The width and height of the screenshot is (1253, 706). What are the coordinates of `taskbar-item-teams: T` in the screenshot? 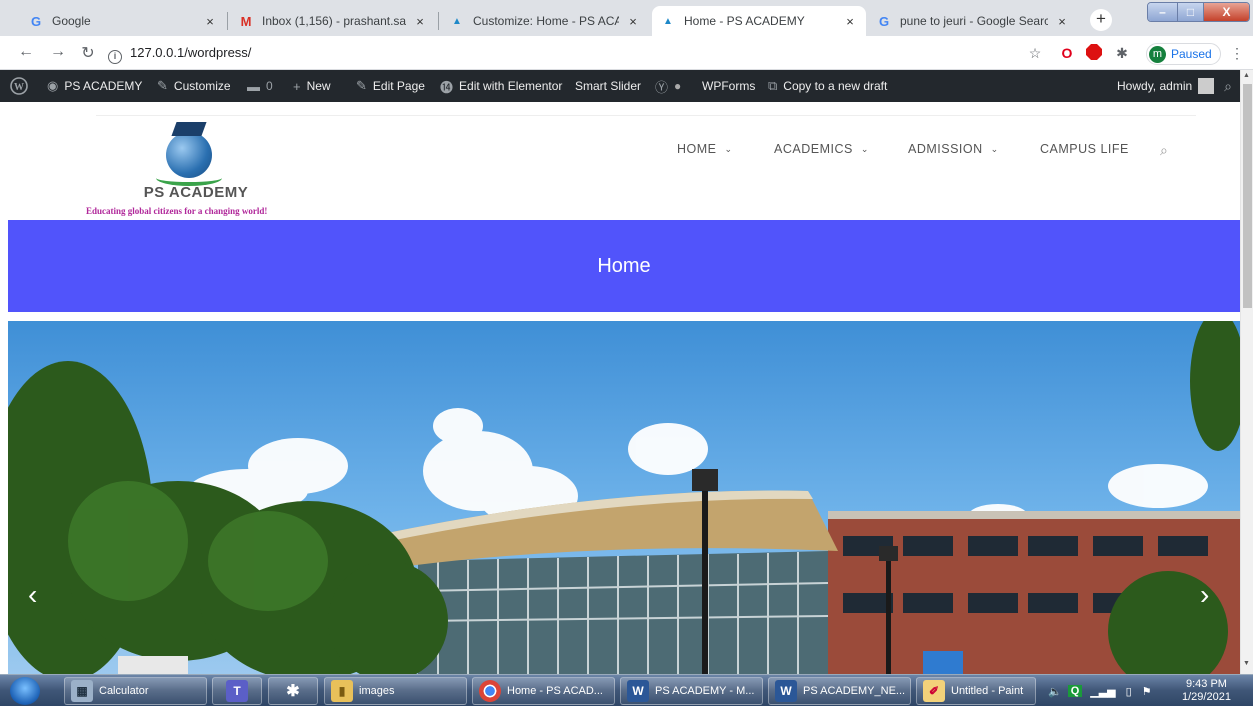 It's located at (237, 691).